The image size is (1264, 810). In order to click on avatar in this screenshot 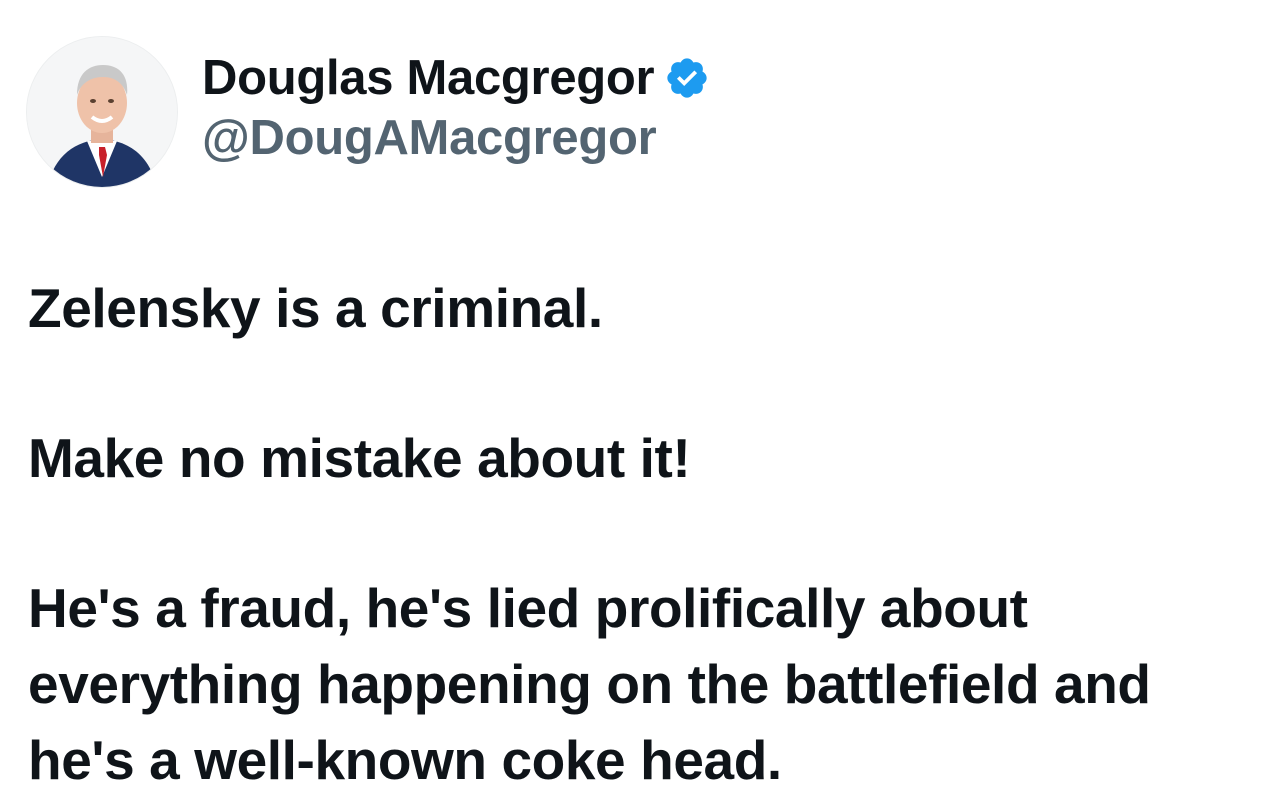, I will do `click(102, 112)`.